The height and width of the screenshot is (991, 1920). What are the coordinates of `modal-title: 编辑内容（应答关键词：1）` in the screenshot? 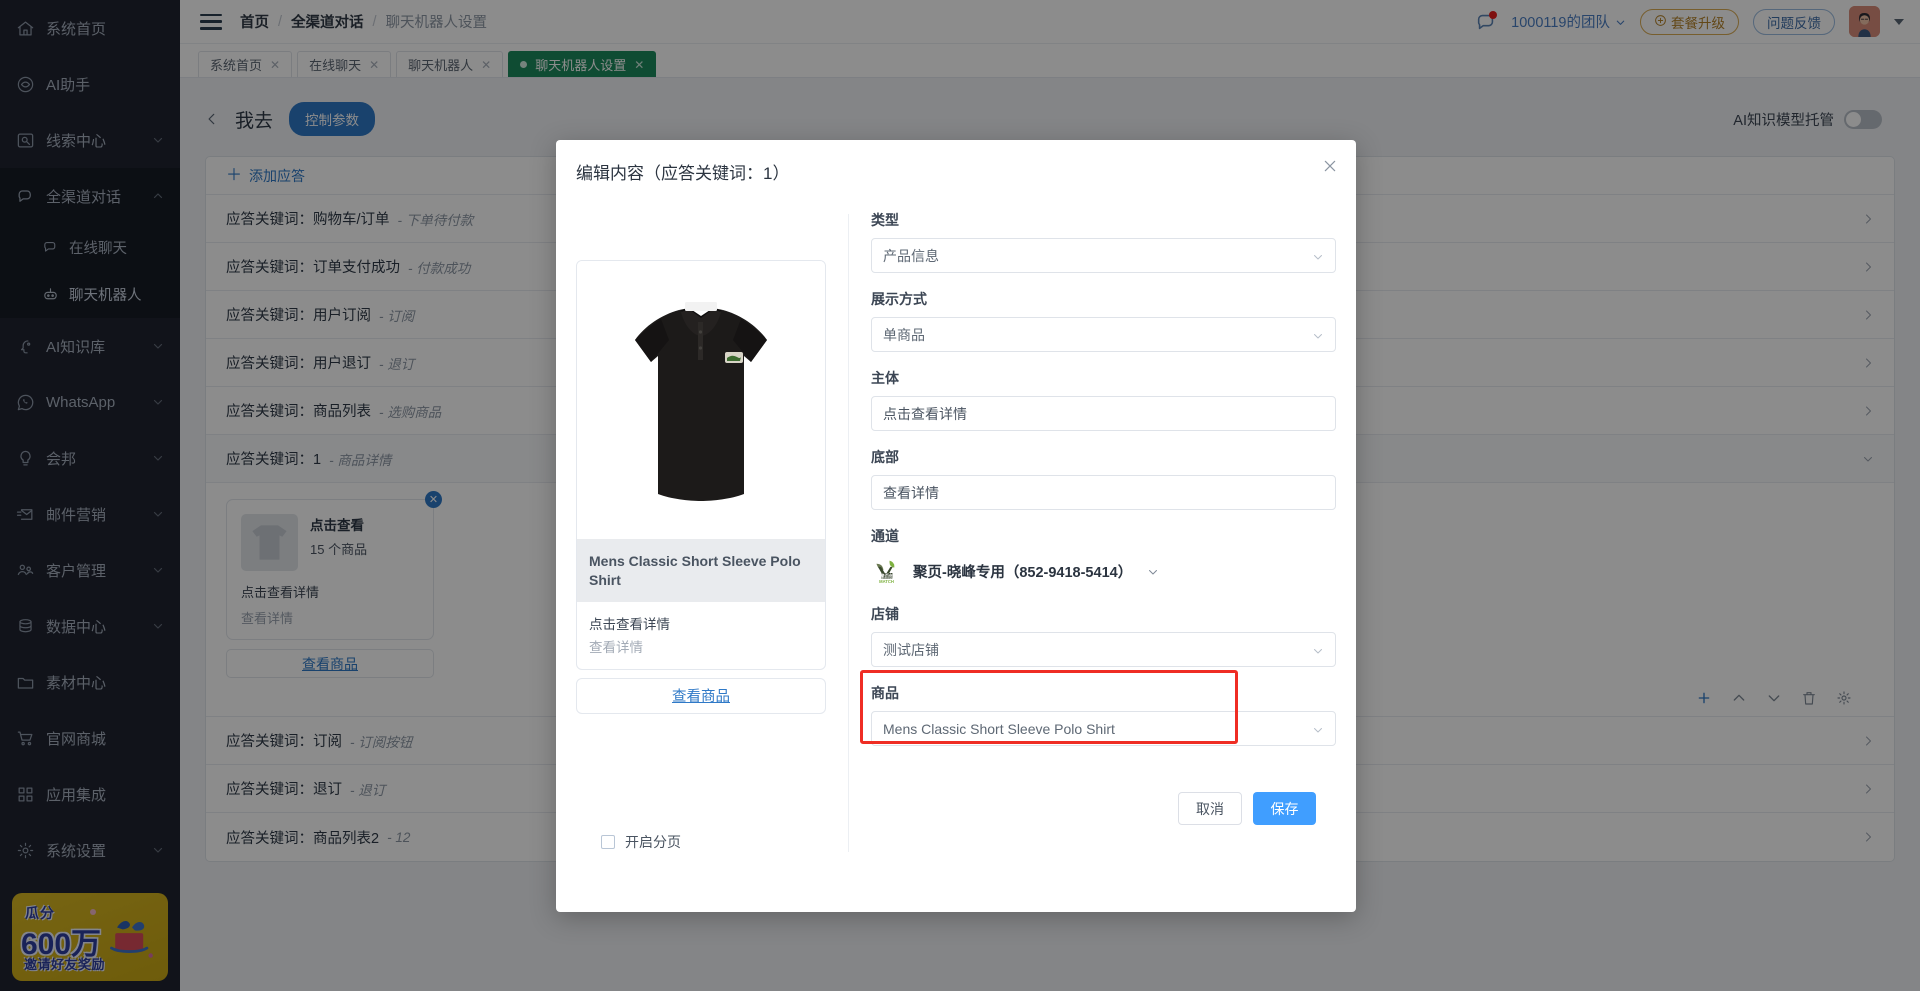 It's located at (683, 173).